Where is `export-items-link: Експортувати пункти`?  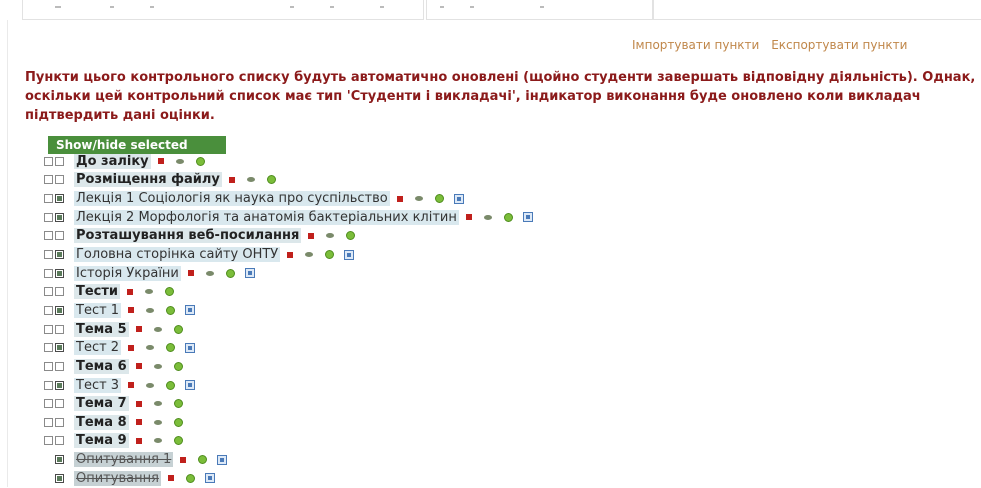 export-items-link: Експортувати пункти is located at coordinates (839, 45).